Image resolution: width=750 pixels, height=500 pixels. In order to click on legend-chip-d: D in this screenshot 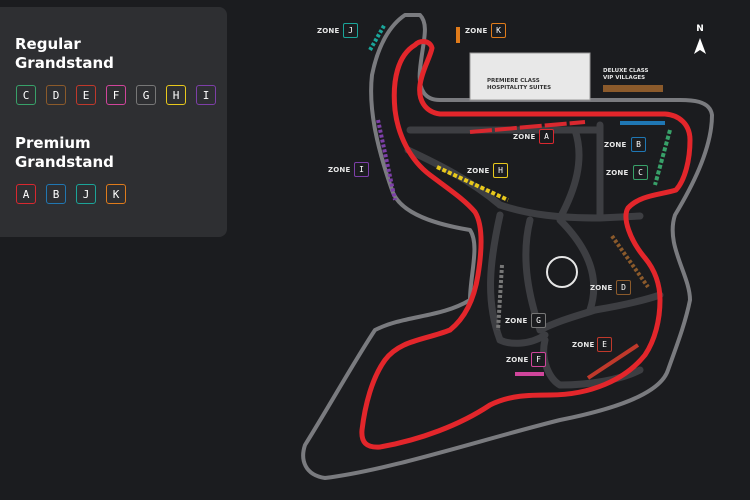, I will do `click(56, 95)`.